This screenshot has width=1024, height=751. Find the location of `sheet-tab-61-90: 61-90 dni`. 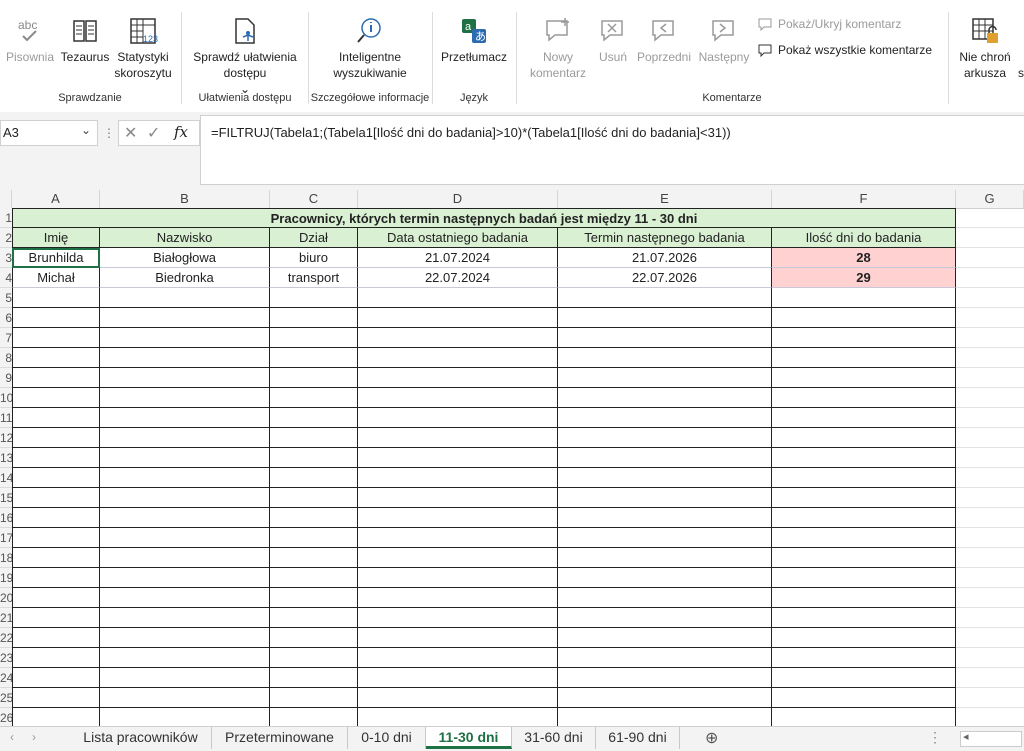

sheet-tab-61-90: 61-90 dni is located at coordinates (638, 738).